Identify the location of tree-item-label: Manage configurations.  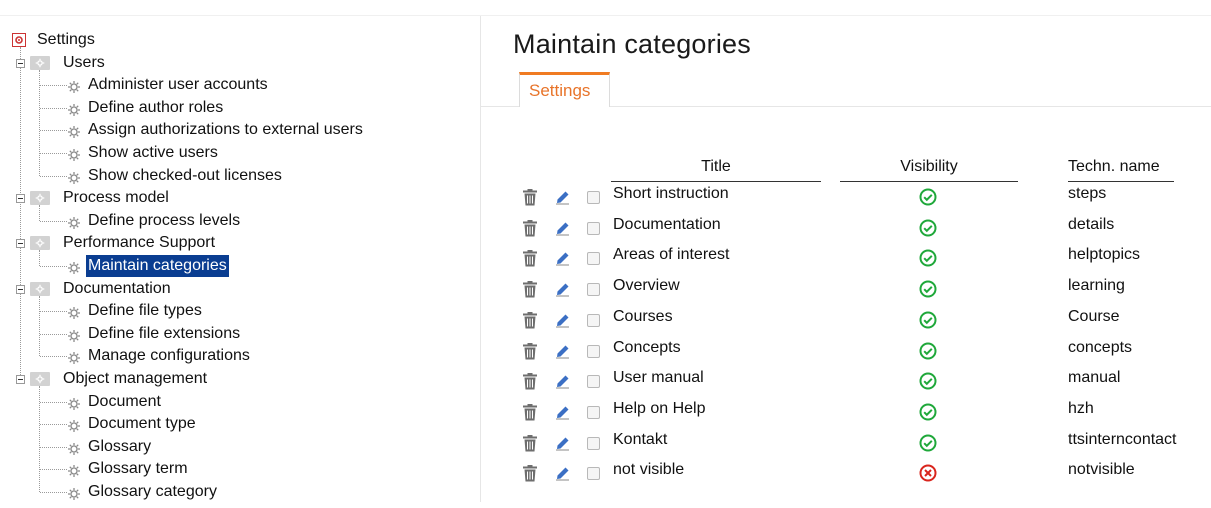
(169, 356).